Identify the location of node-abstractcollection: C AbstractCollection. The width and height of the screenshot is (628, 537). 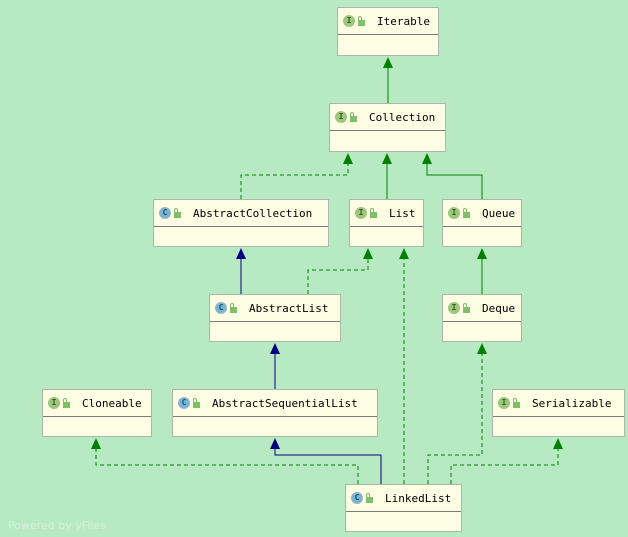
(241, 223).